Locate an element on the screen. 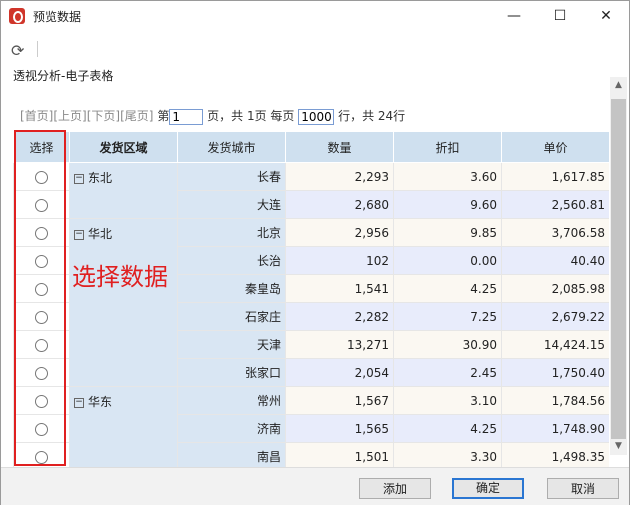 This screenshot has width=630, height=505. discount-cell: 7.25 is located at coordinates (447, 316).